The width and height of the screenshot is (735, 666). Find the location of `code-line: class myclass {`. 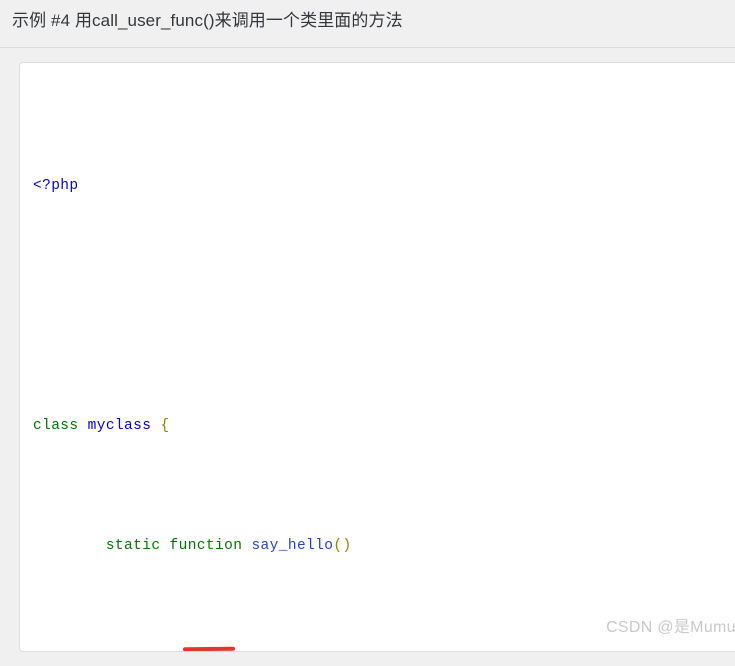

code-line: class myclass { is located at coordinates (292, 426).